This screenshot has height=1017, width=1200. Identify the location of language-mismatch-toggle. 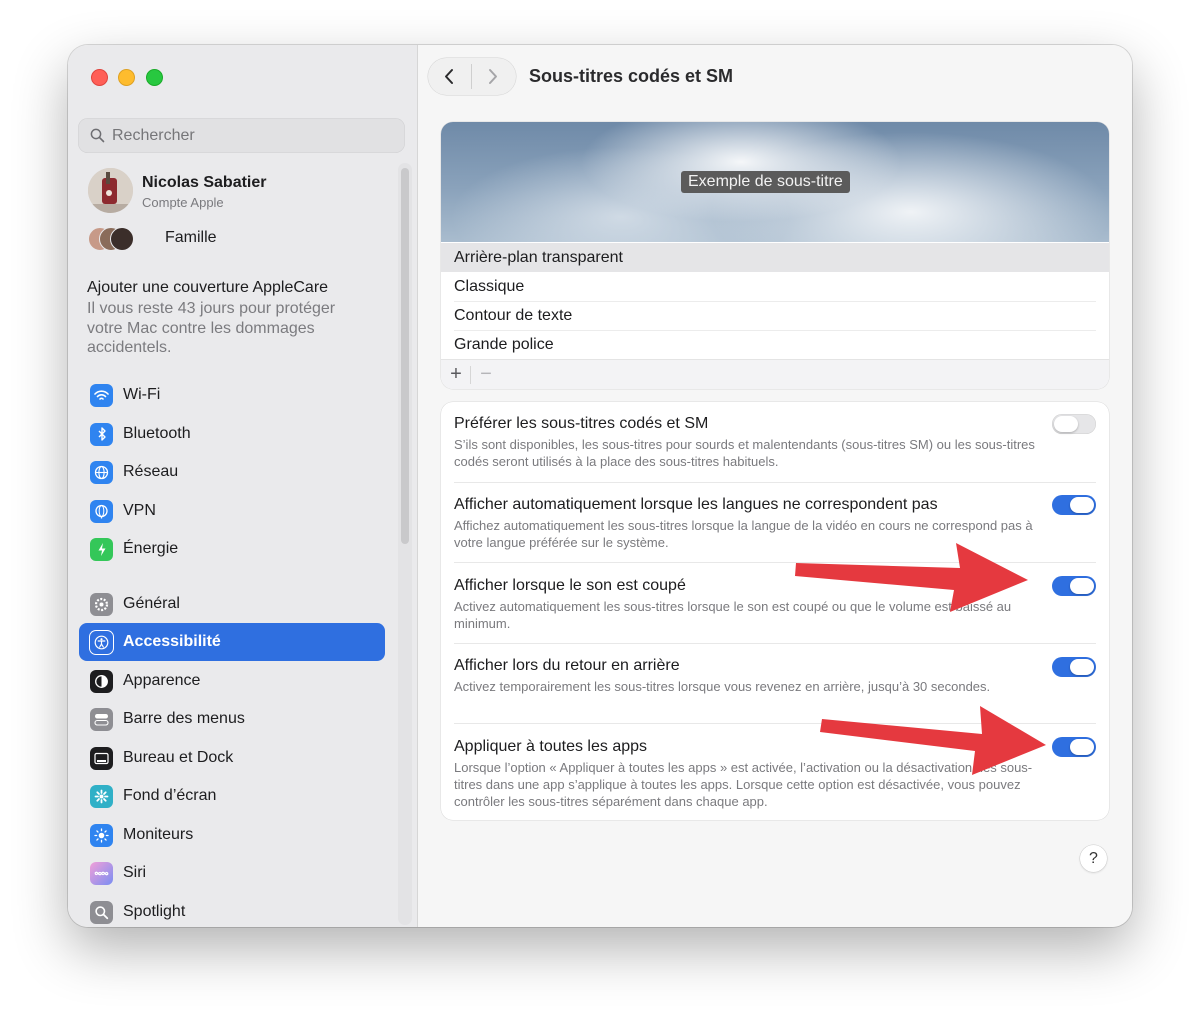
(1074, 505).